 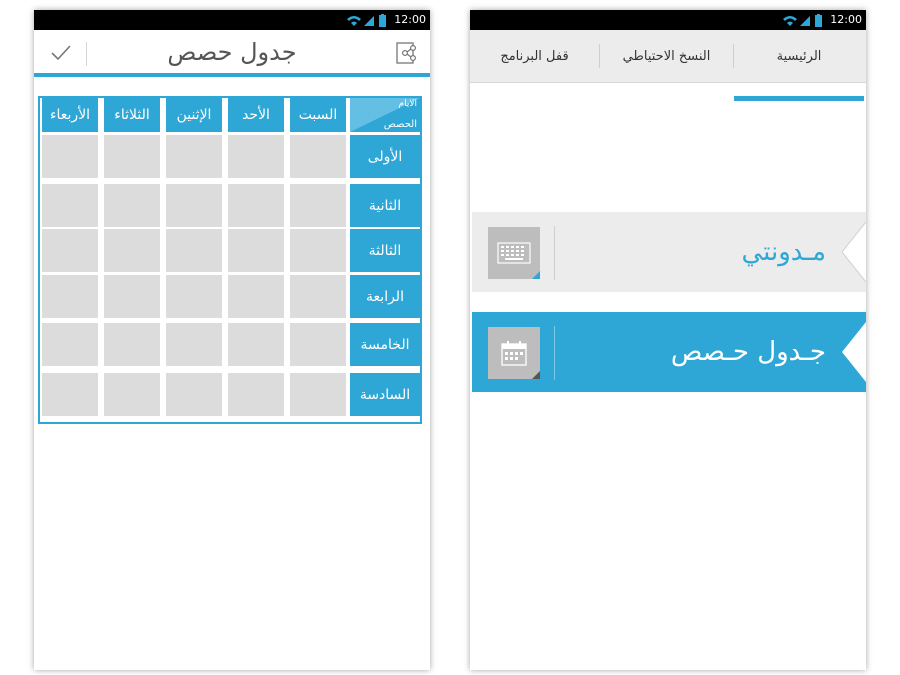 What do you see at coordinates (318, 115) in the screenshot?
I see `day-header: السبت` at bounding box center [318, 115].